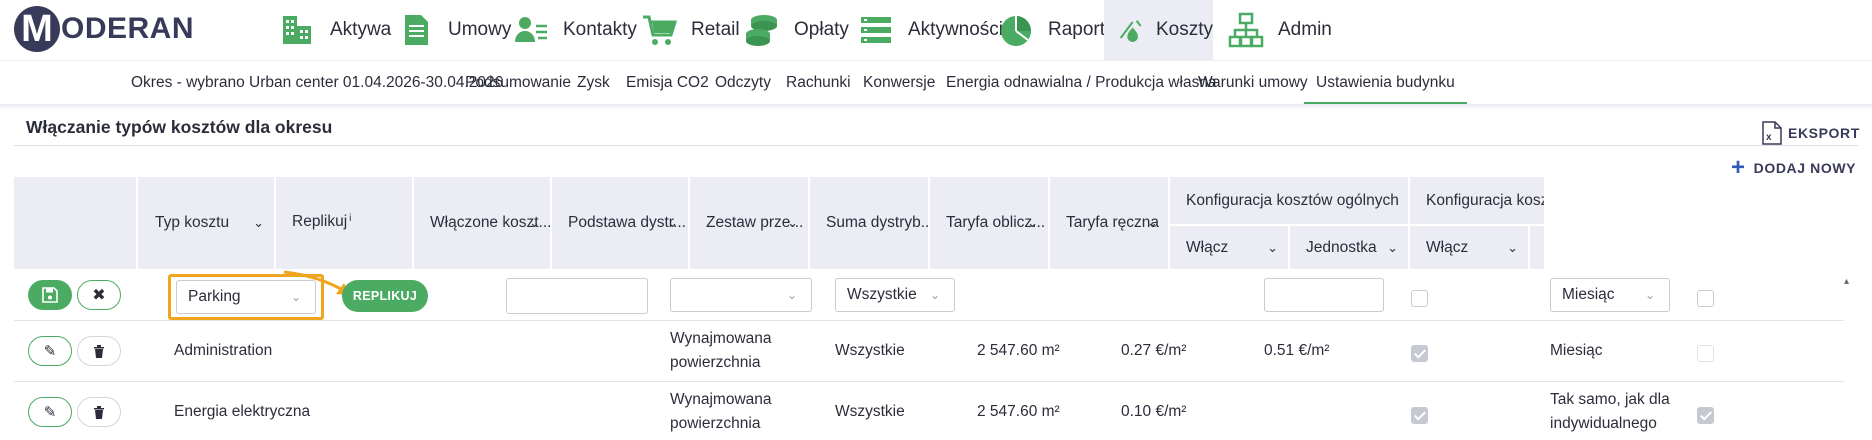 The height and width of the screenshot is (440, 1872). What do you see at coordinates (99, 295) in the screenshot?
I see `cancel-button: ✖` at bounding box center [99, 295].